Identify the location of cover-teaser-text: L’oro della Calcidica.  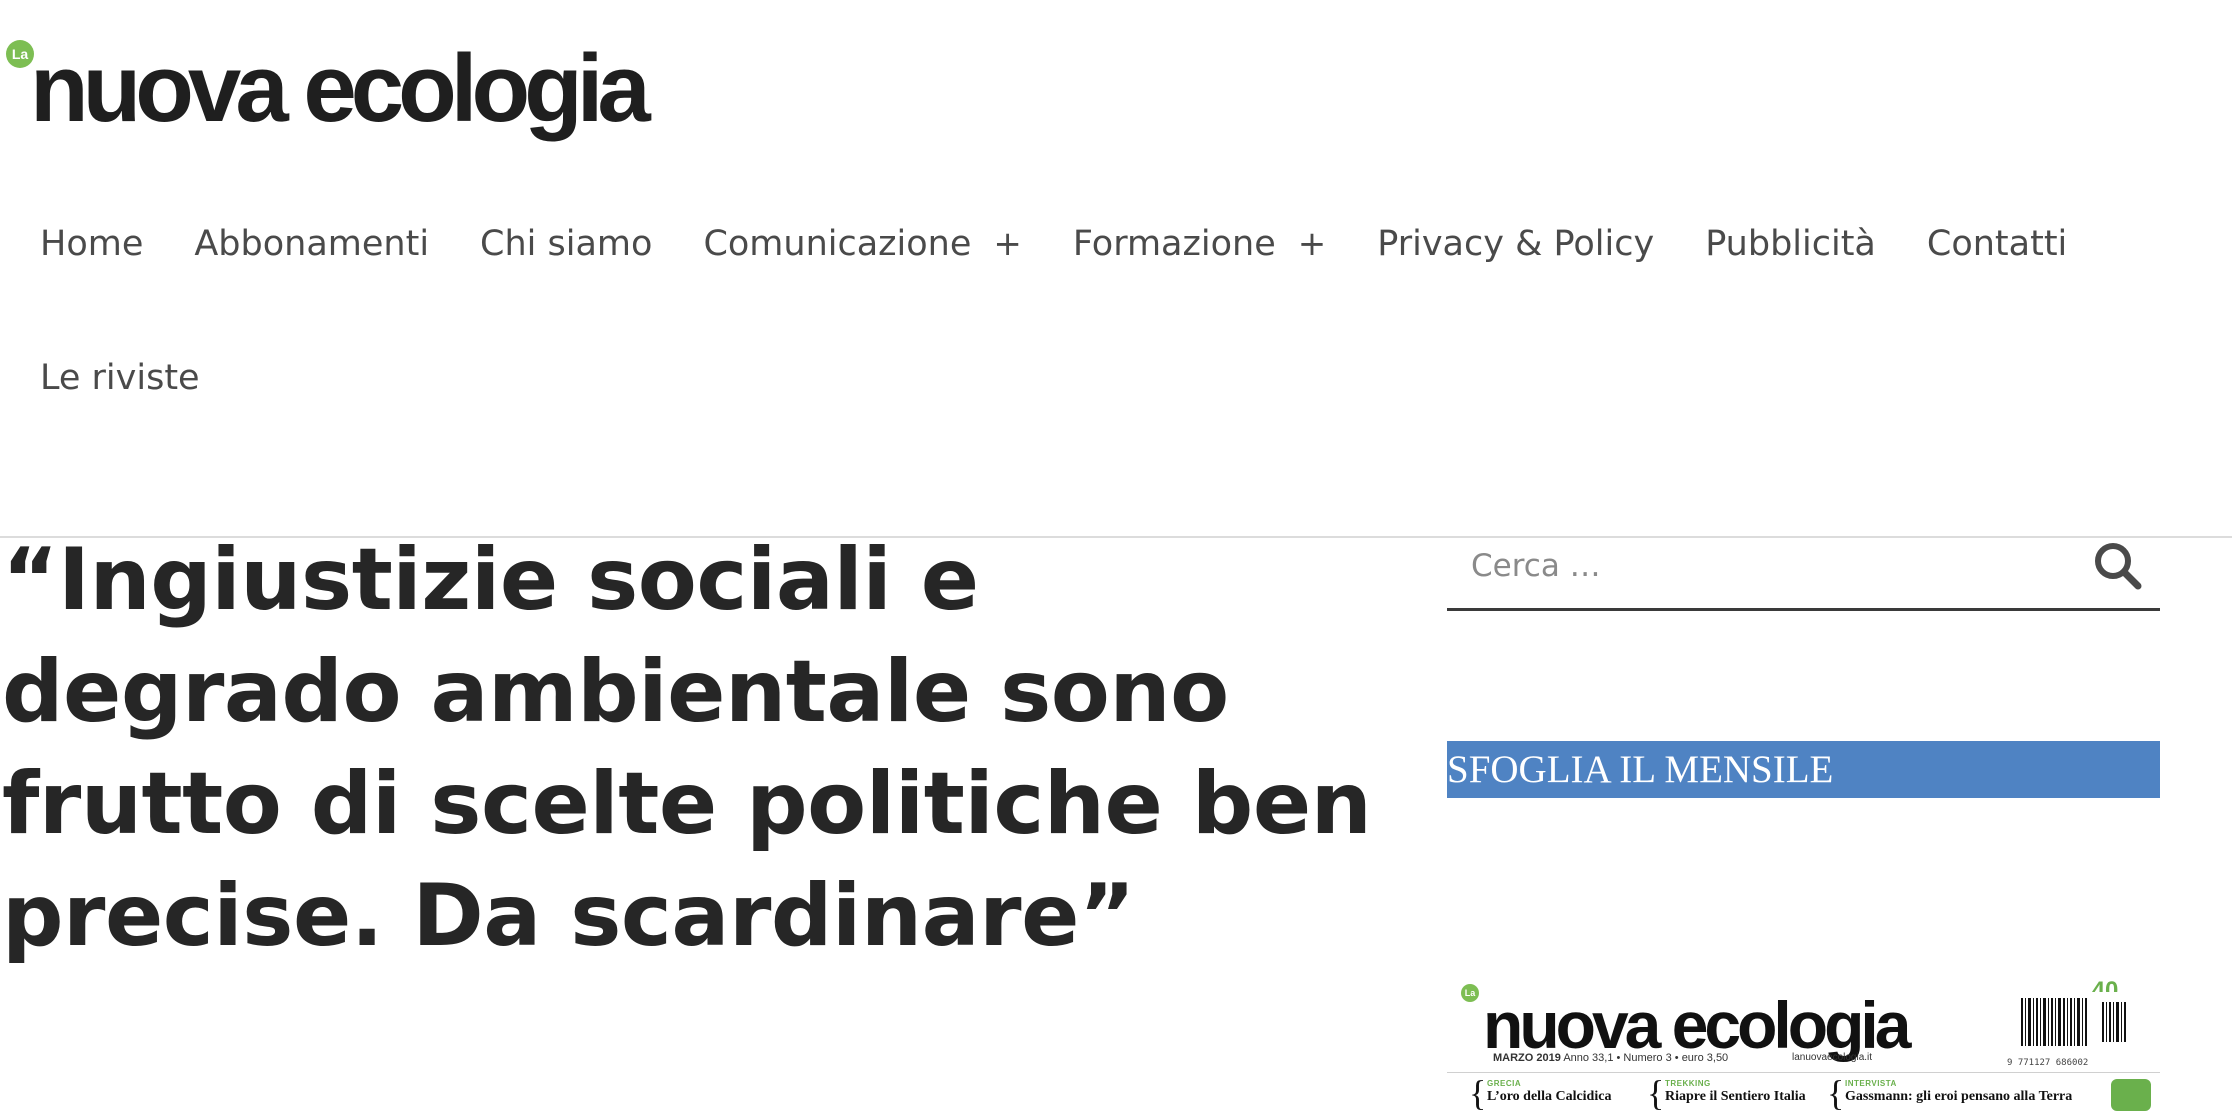
(1549, 1096).